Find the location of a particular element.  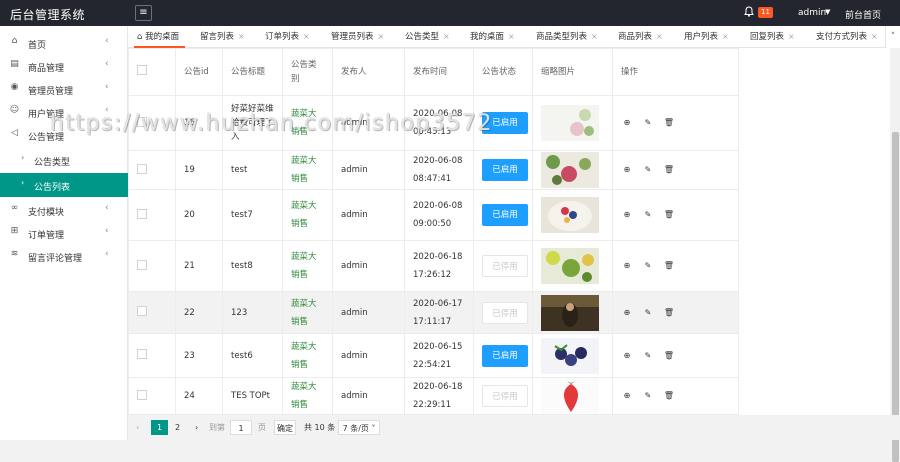

page-2-button: 2 is located at coordinates (177, 427).